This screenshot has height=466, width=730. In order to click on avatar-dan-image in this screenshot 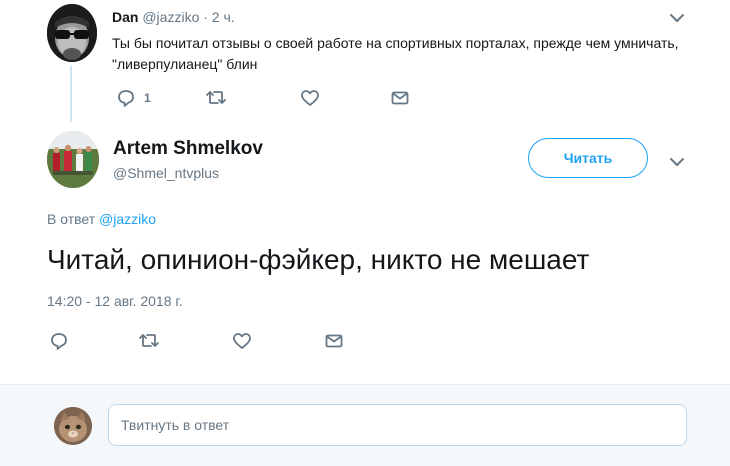, I will do `click(72, 33)`.